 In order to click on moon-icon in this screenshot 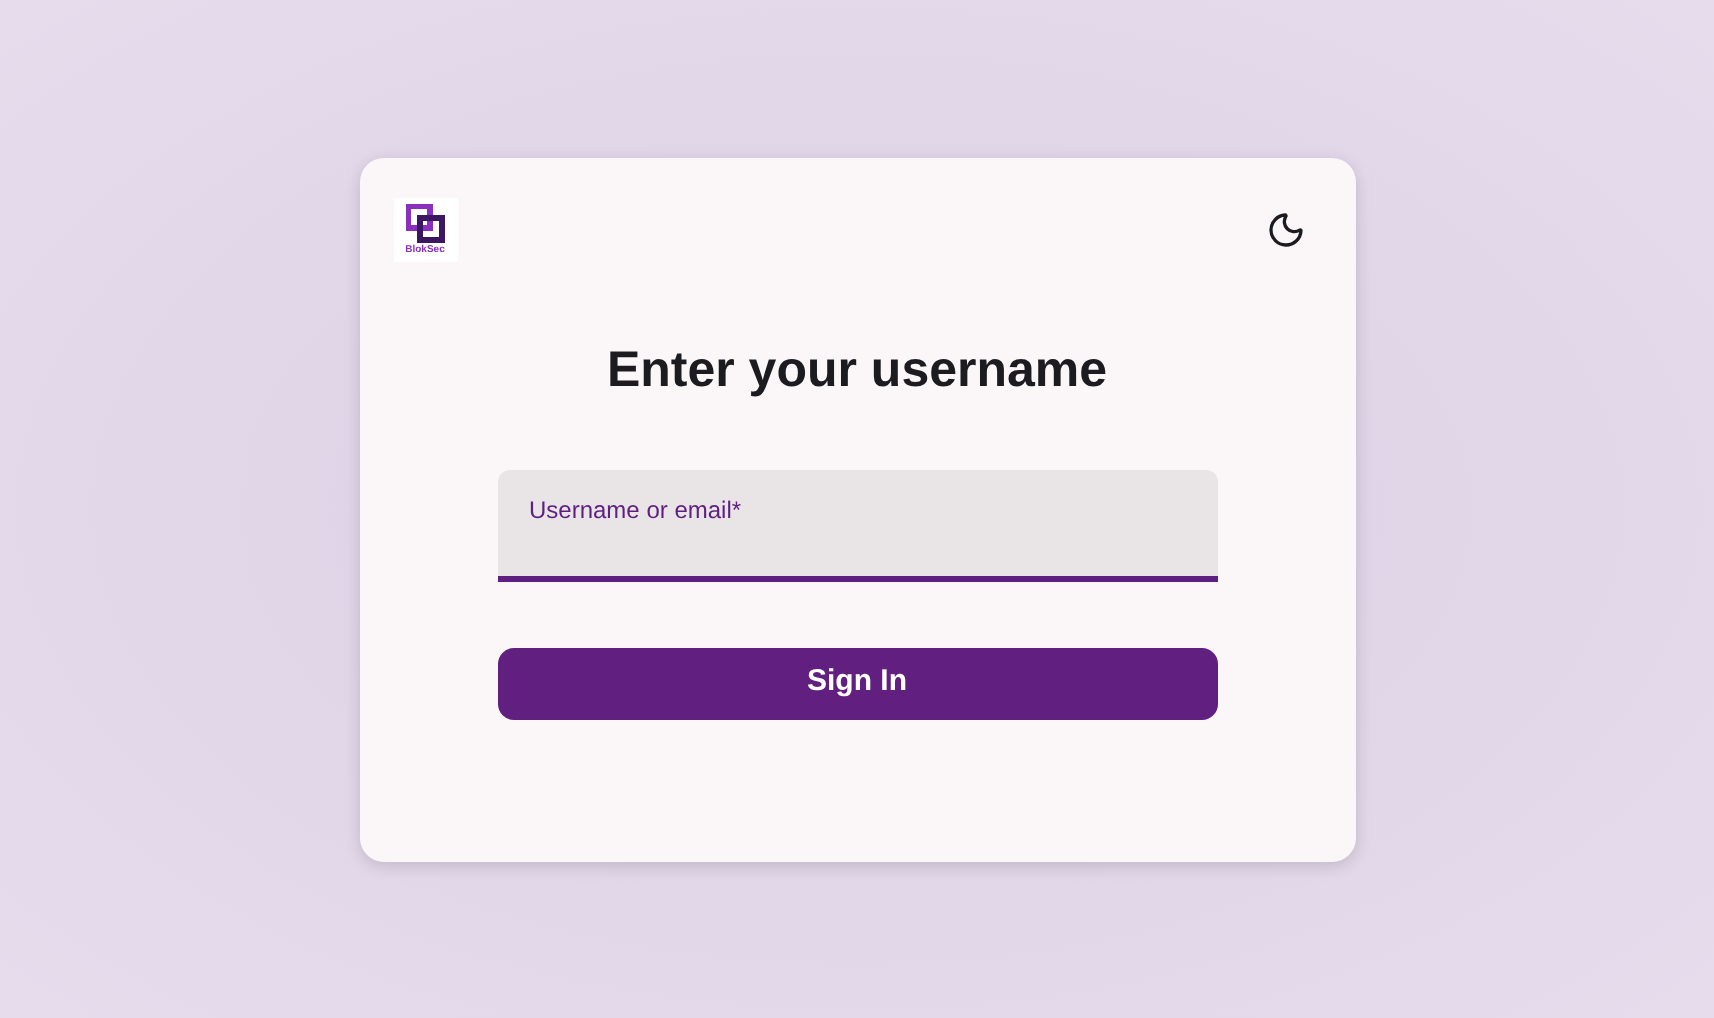, I will do `click(1285, 229)`.